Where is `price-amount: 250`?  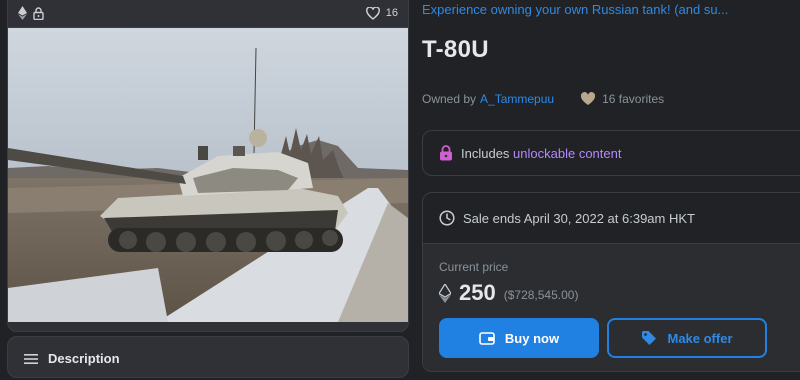 price-amount: 250 is located at coordinates (477, 292).